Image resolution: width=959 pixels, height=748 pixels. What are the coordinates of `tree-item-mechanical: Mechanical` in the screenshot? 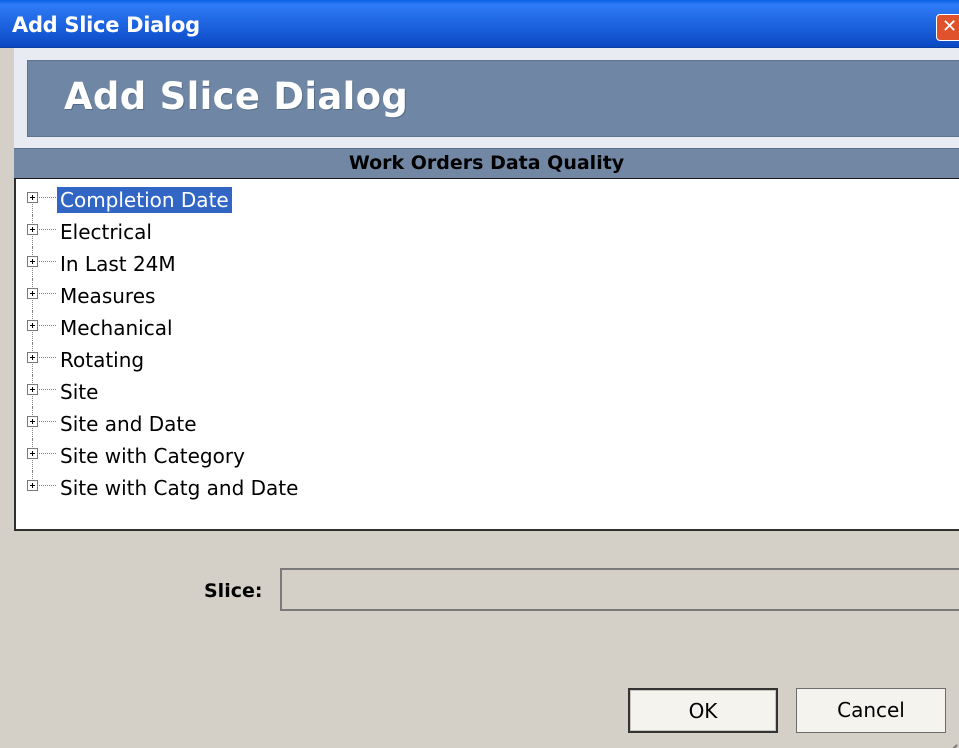 It's located at (486, 327).